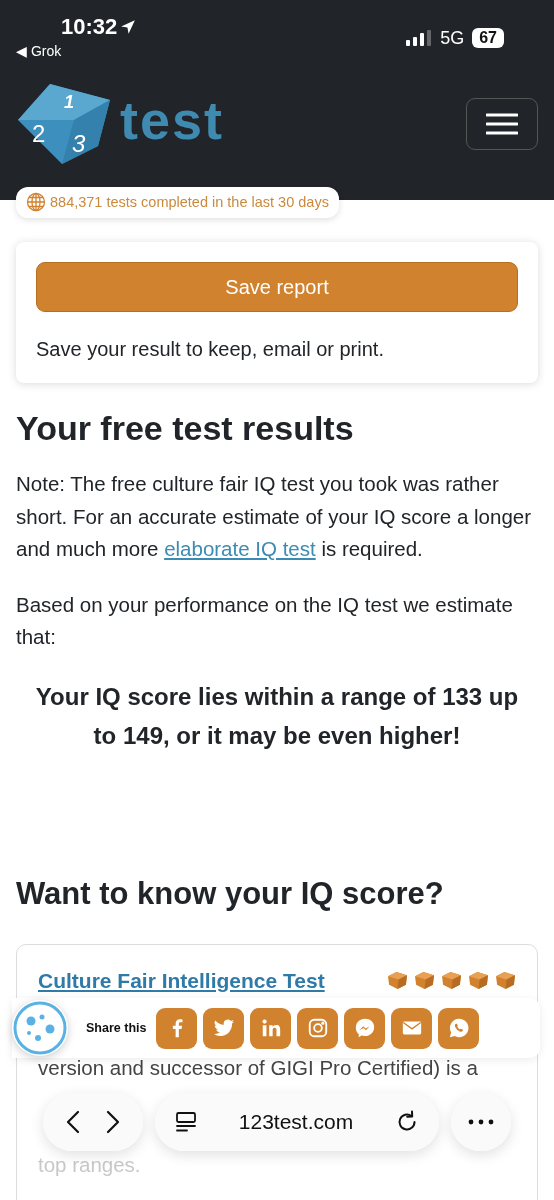 Image resolution: width=554 pixels, height=1200 pixels. I want to click on globe-icon, so click(36, 202).